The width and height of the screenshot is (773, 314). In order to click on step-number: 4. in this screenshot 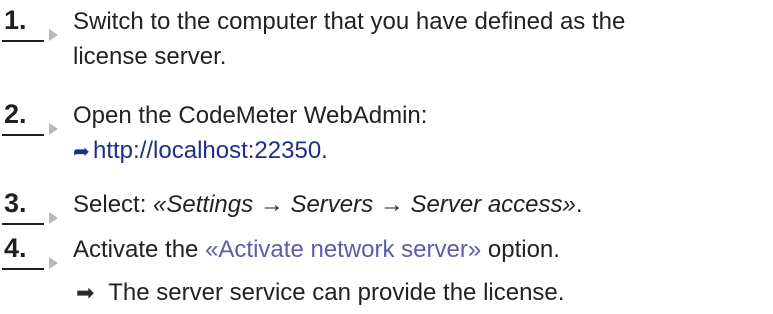, I will do `click(15, 248)`.